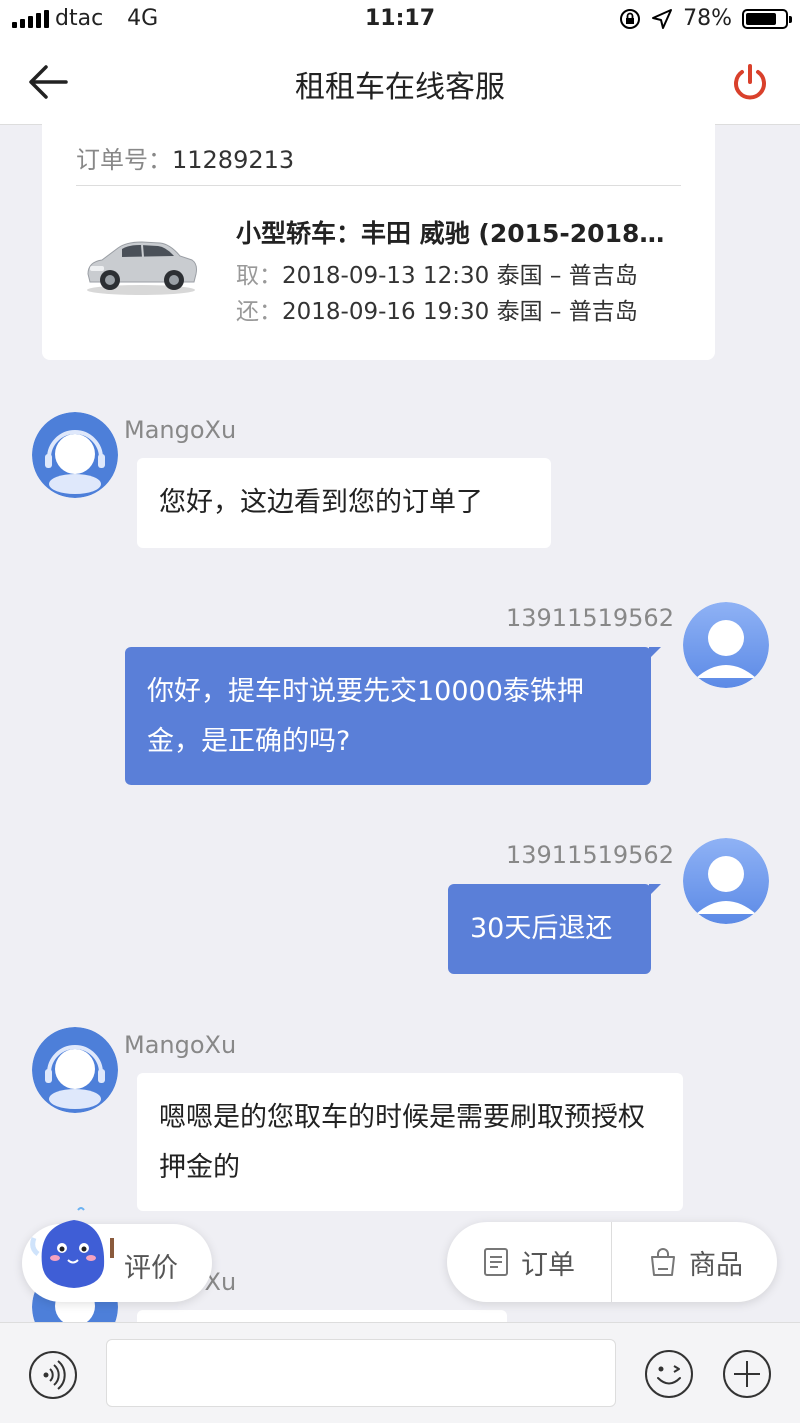 The height and width of the screenshot is (1423, 800). I want to click on rotation-lock-icon, so click(630, 18).